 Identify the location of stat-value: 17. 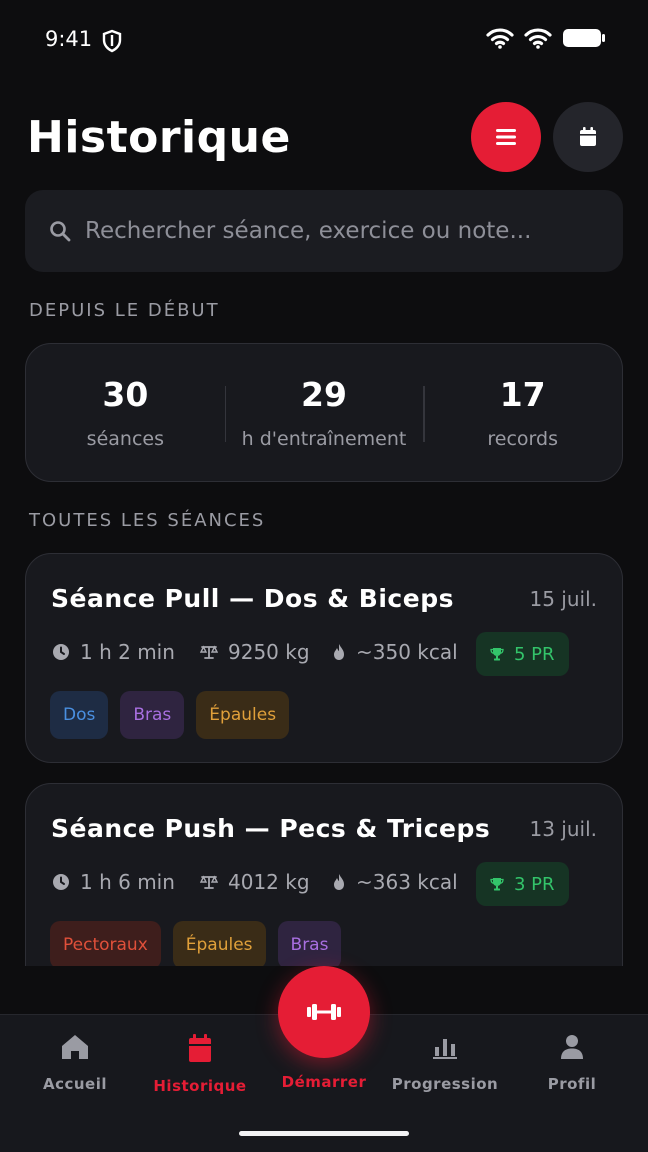
(522, 394).